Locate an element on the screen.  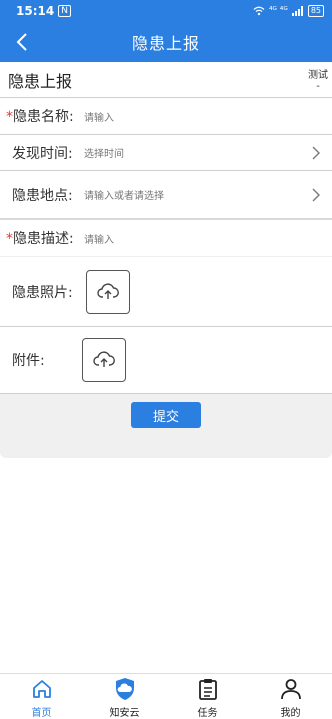
status-bar: 15:14 N ⁴ᴳ ⁴ᴳ 85 is located at coordinates (166, 11).